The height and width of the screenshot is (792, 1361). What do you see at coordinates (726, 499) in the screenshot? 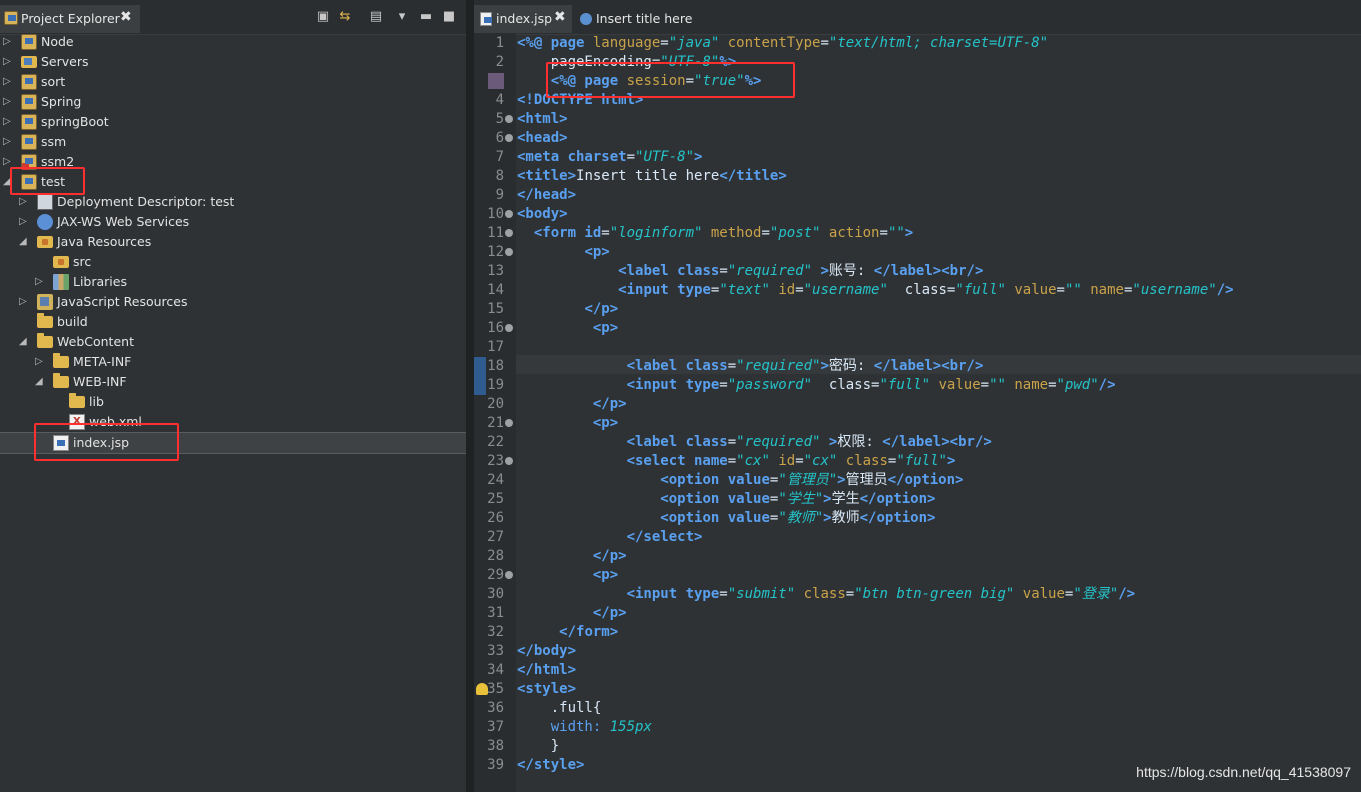
I see `code-line: <option value="学生">学生</option>` at bounding box center [726, 499].